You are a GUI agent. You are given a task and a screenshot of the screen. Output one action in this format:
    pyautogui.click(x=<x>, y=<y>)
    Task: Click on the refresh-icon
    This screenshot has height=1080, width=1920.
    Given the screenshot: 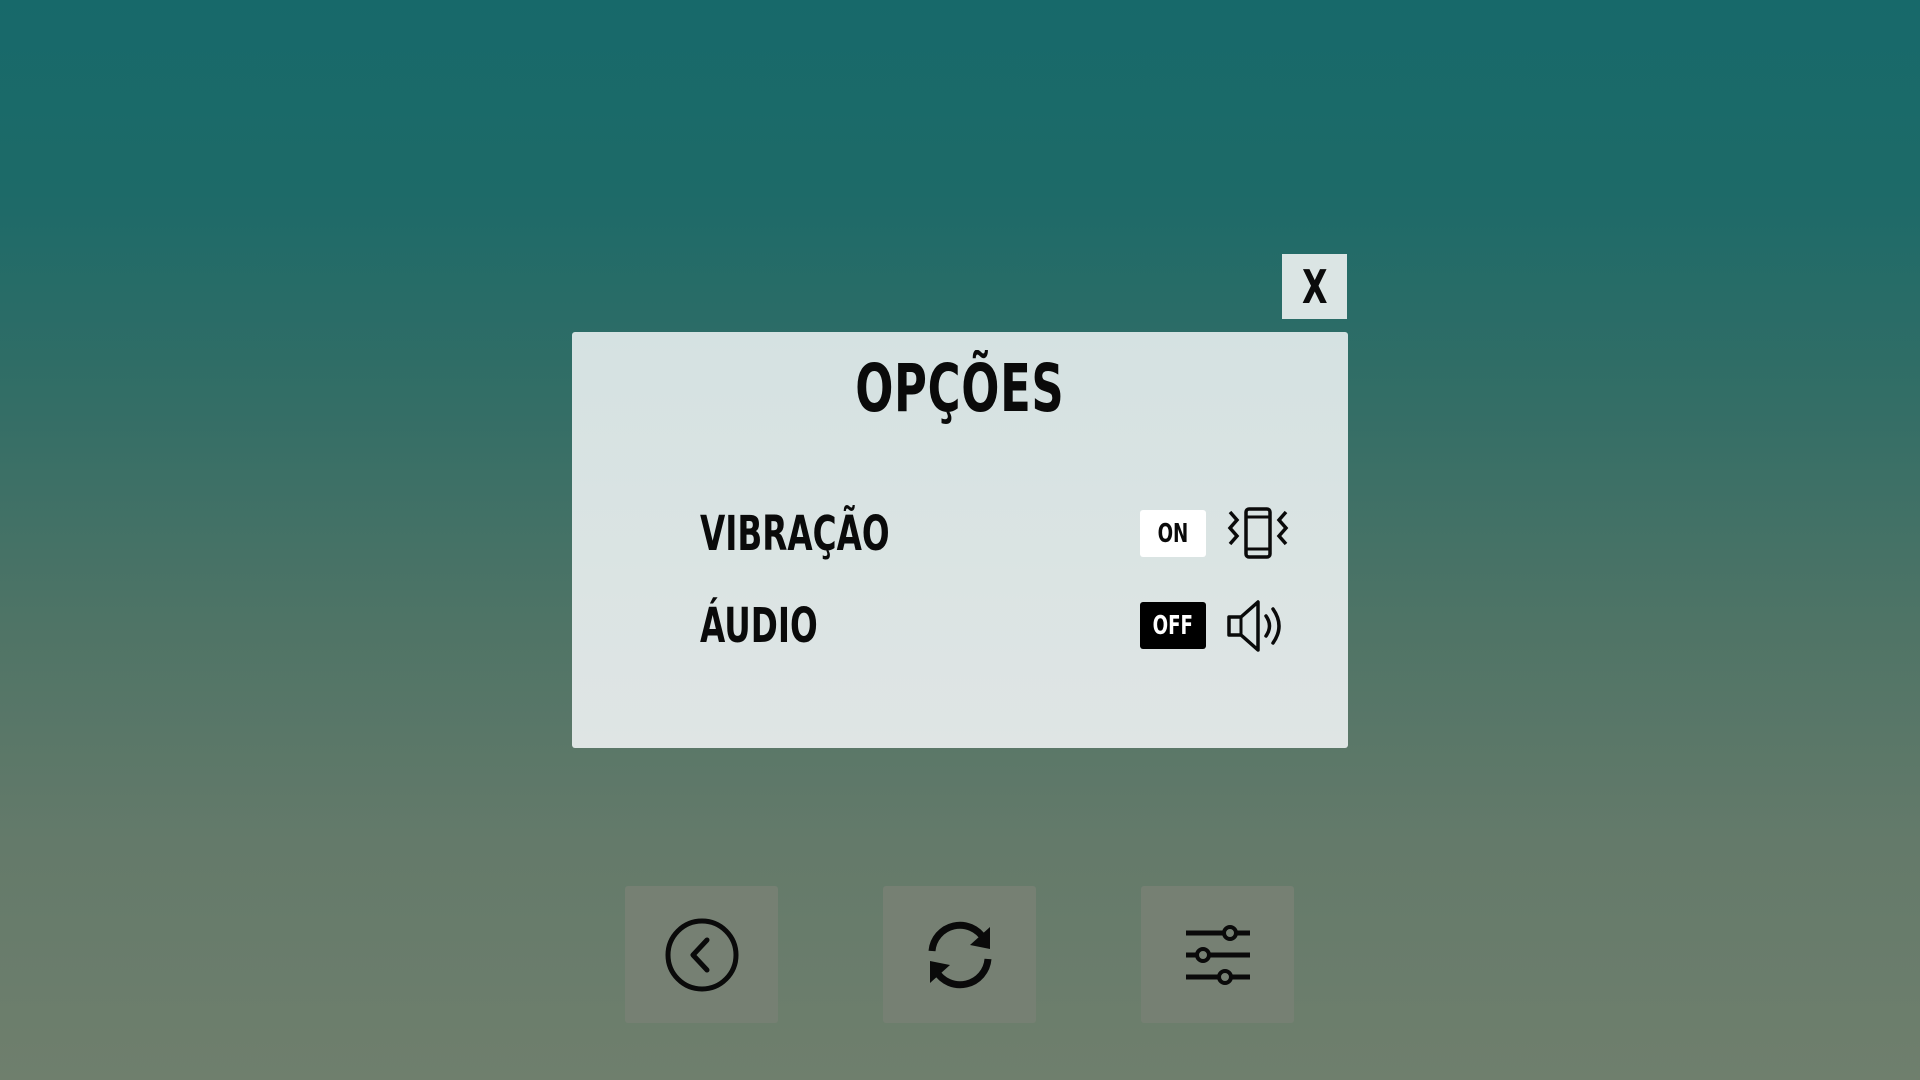 What is the action you would take?
    pyautogui.click(x=959, y=954)
    